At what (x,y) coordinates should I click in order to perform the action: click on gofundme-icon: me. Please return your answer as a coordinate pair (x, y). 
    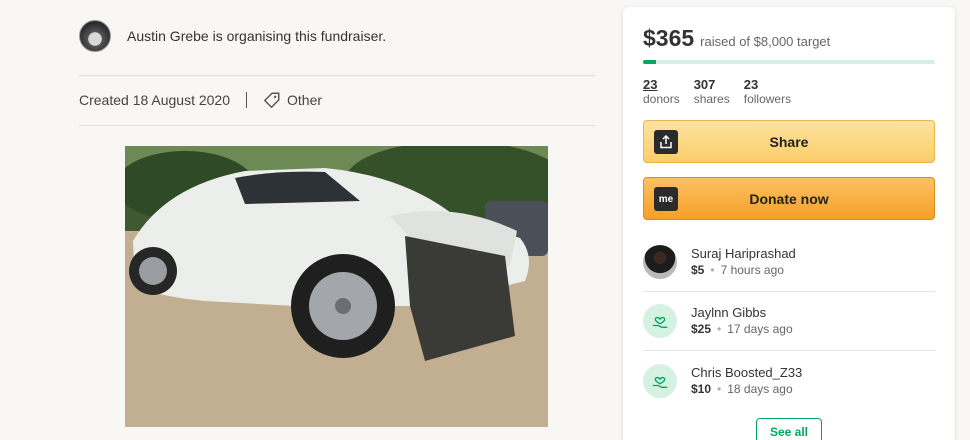
    Looking at the image, I should click on (666, 199).